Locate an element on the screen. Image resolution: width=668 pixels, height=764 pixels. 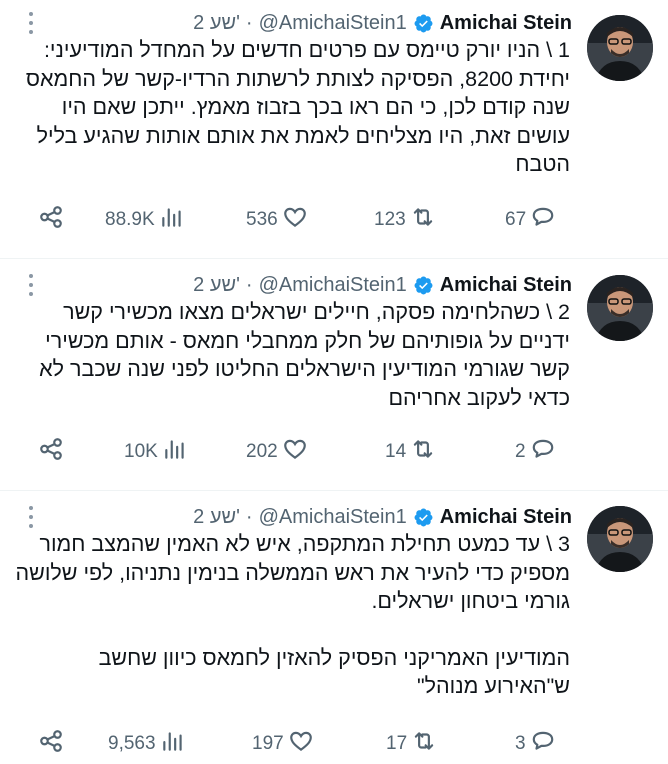
like-button: 197 is located at coordinates (283, 744).